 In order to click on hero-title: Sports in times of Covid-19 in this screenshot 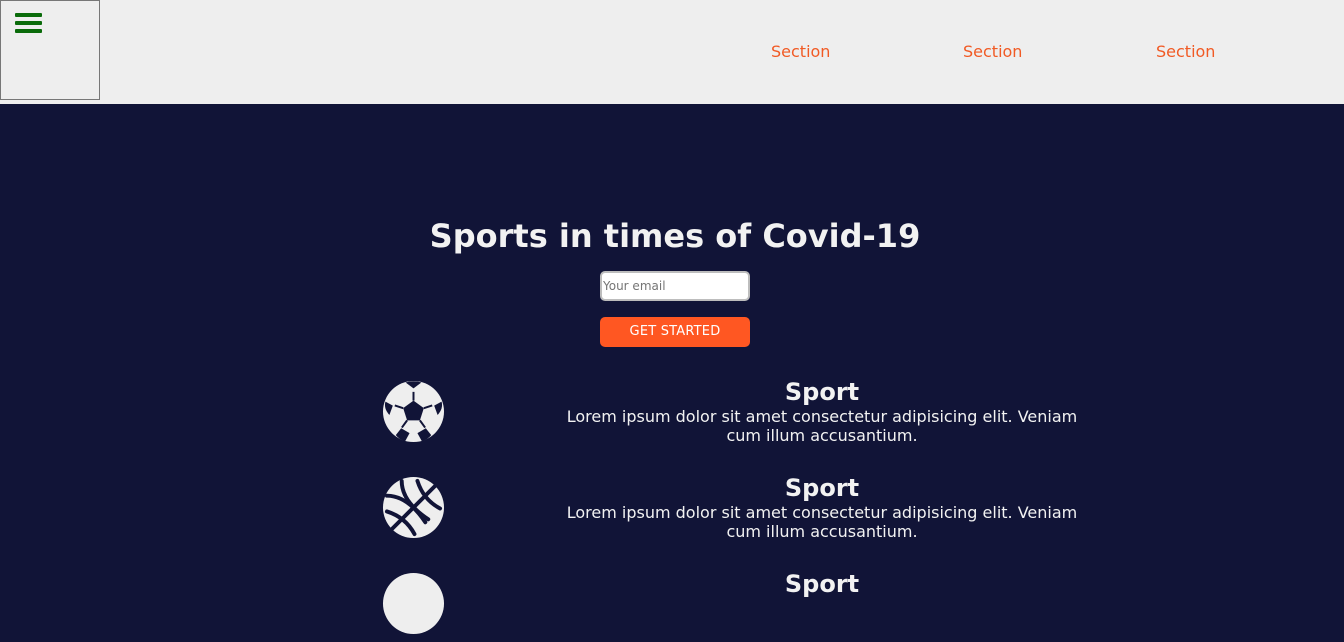, I will do `click(675, 236)`.